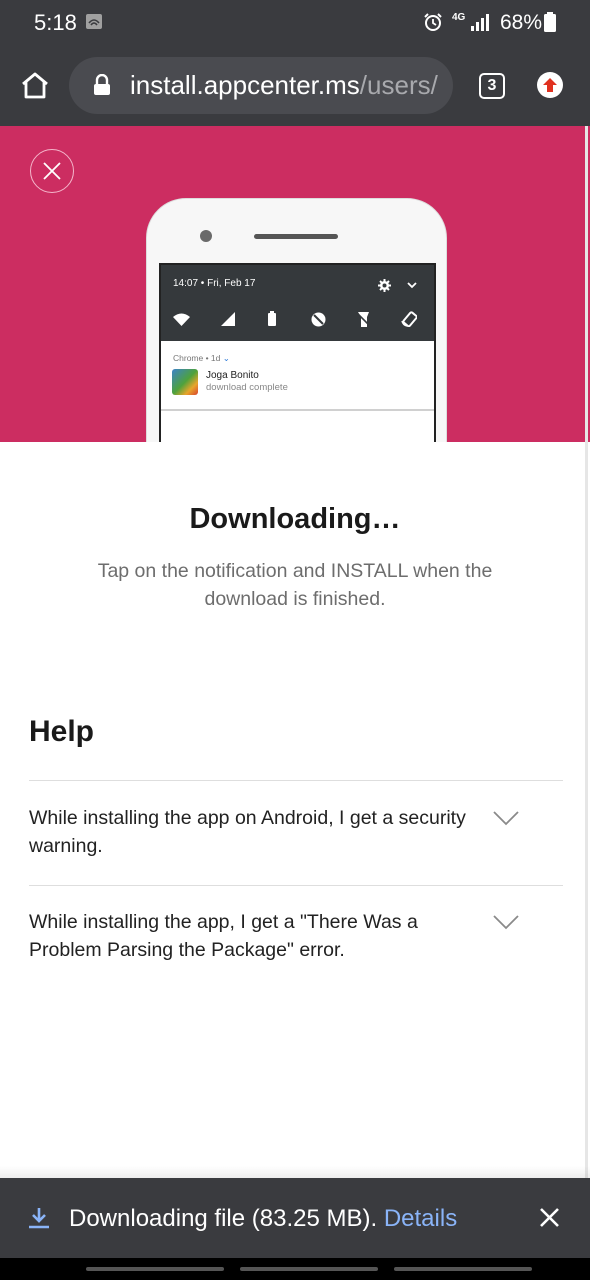 This screenshot has height=1280, width=590. What do you see at coordinates (226, 358) in the screenshot?
I see `notification-source-chevron: ⌄` at bounding box center [226, 358].